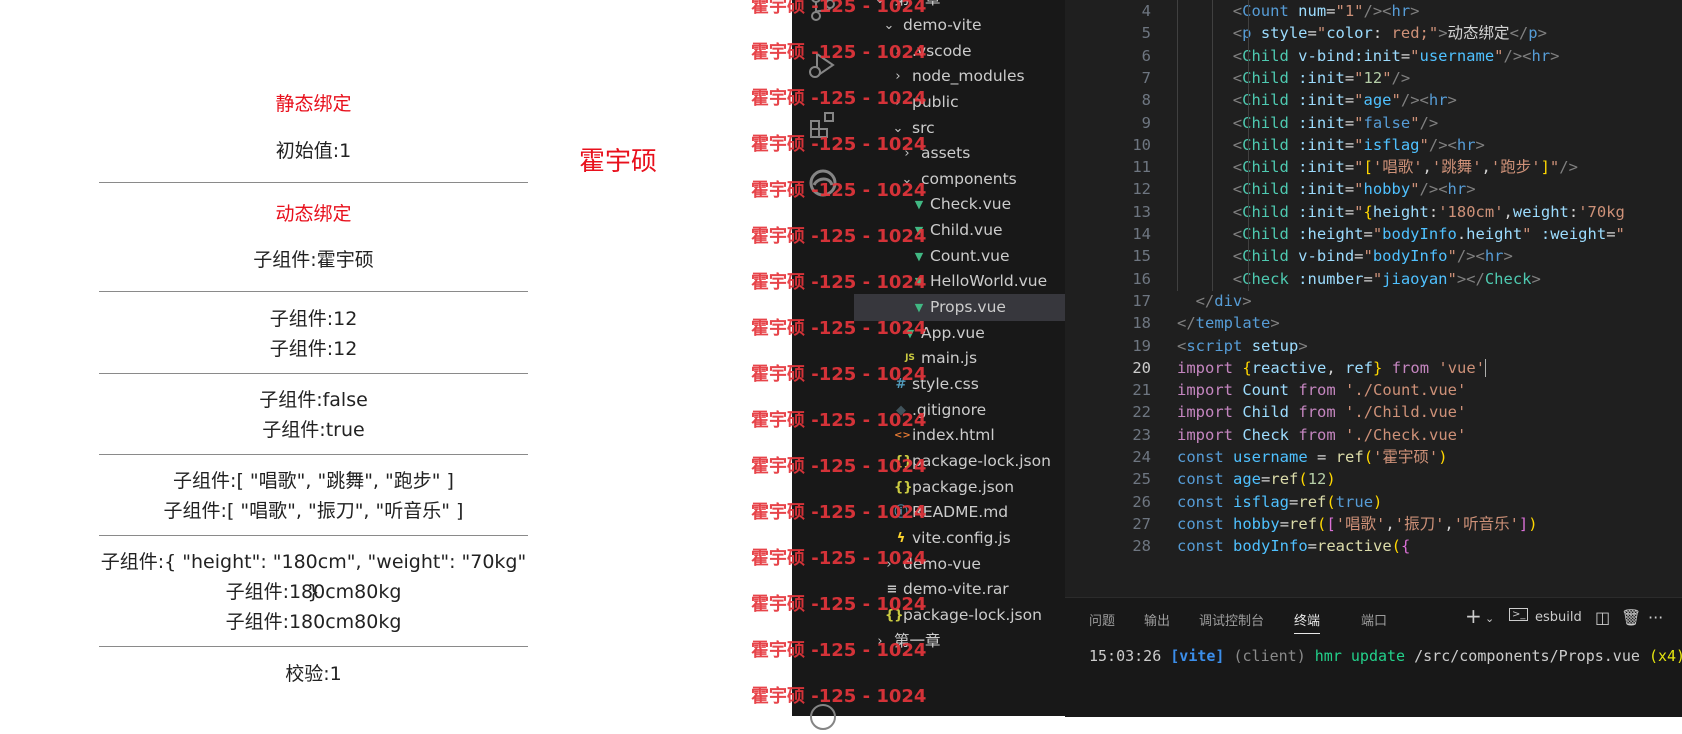  What do you see at coordinates (1307, 622) in the screenshot?
I see `tab-terminal: 终端` at bounding box center [1307, 622].